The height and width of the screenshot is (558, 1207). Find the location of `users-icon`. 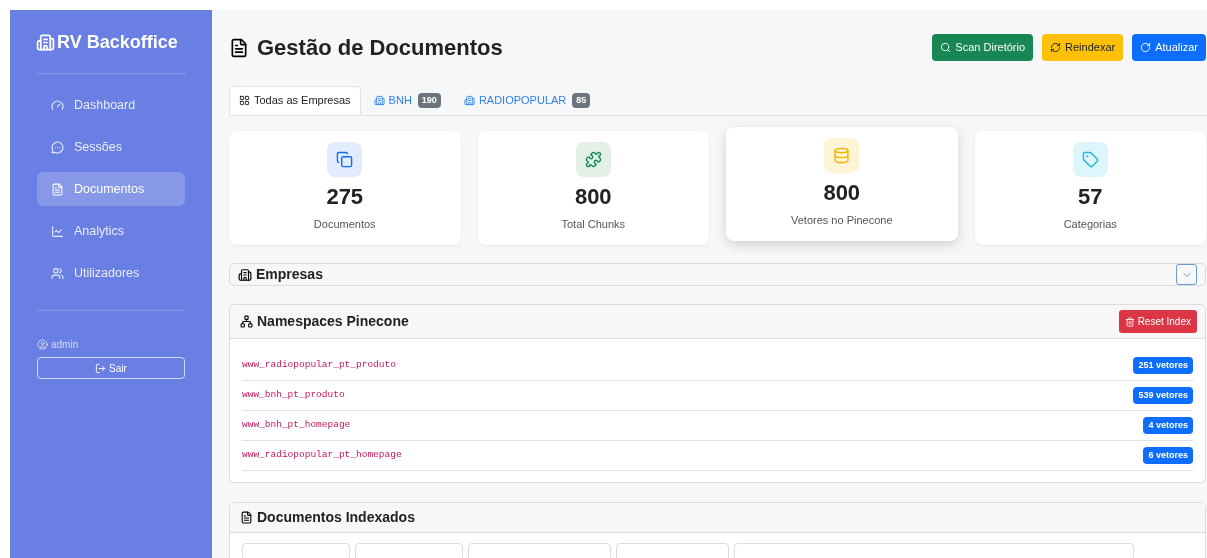

users-icon is located at coordinates (57, 273).